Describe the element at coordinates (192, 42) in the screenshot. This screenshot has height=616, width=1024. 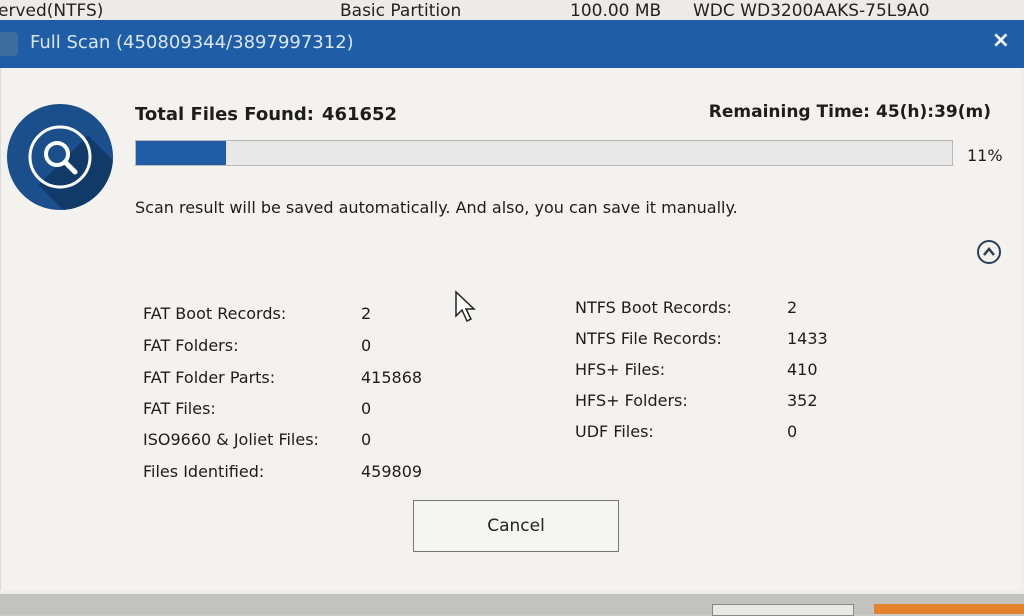
I see `dialog-title: Full Scan (450809344/3897997312)` at that location.